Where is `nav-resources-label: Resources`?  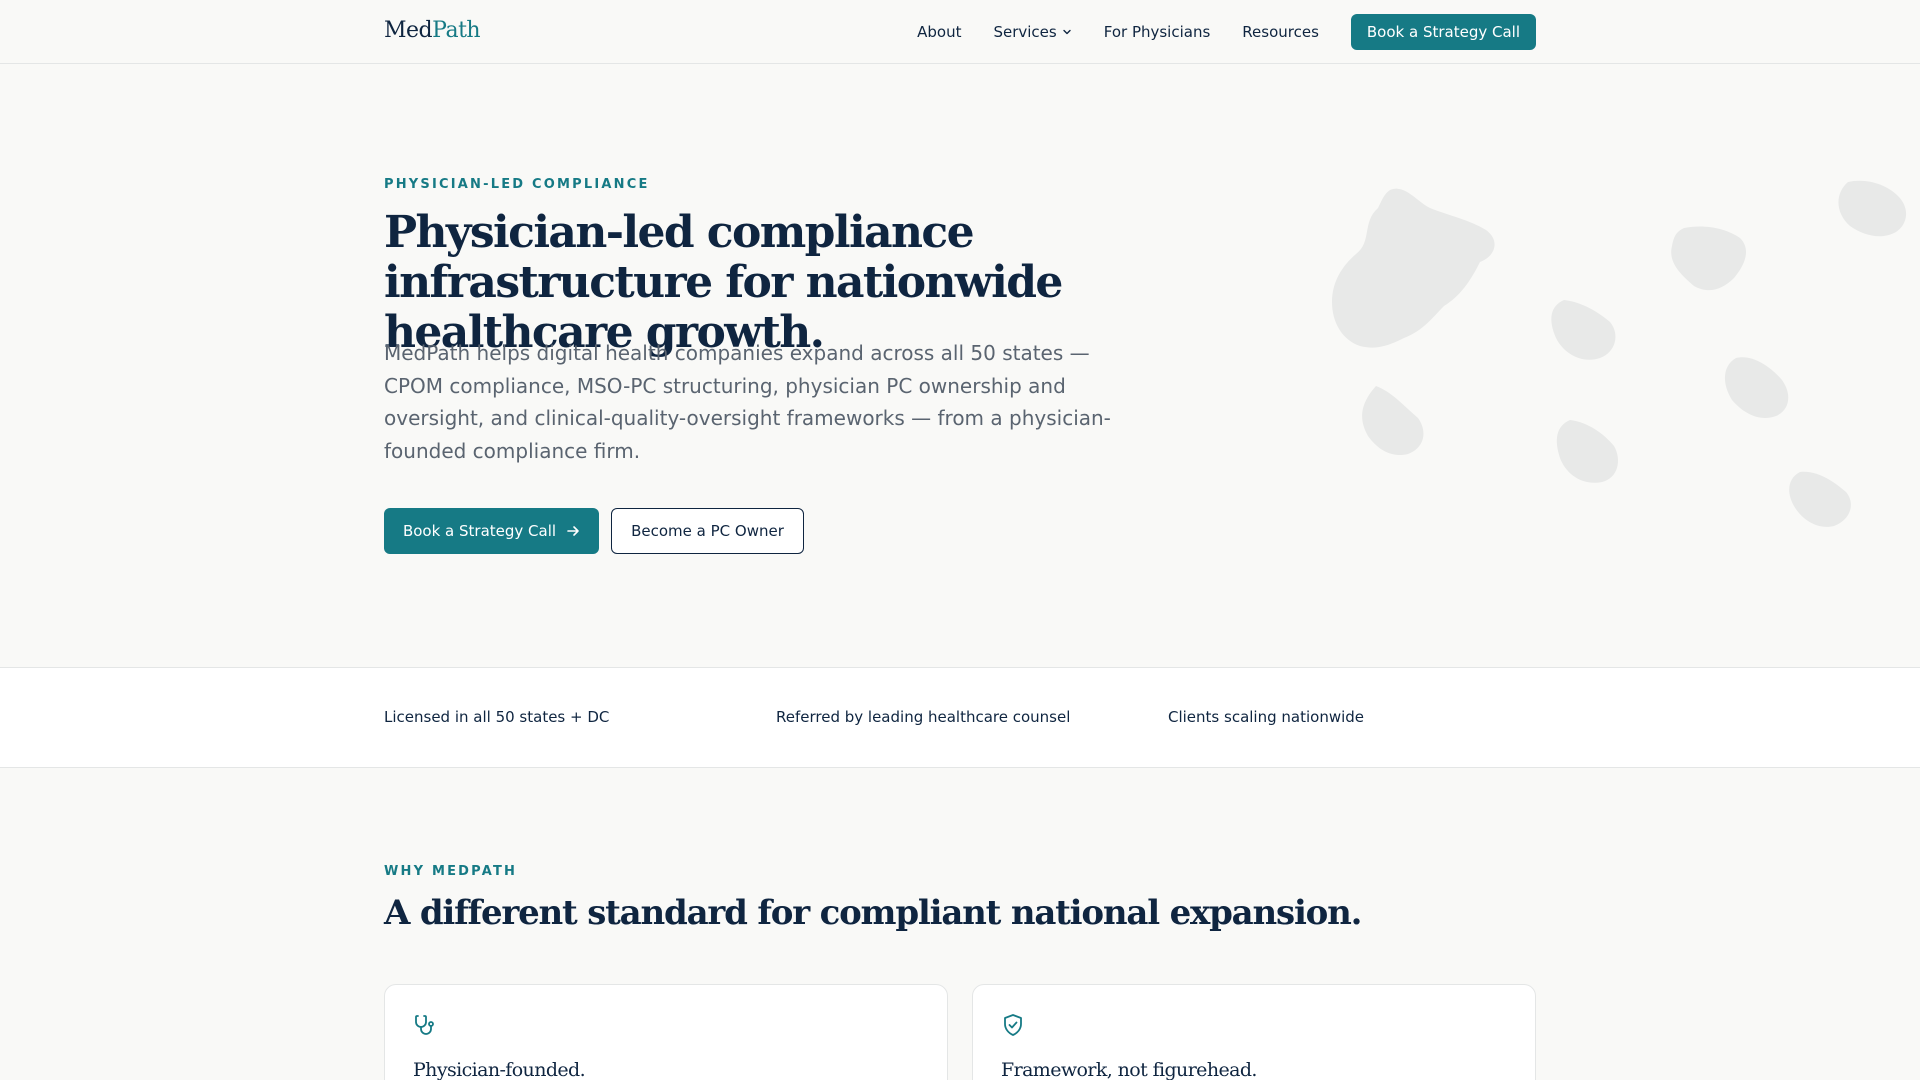
nav-resources-label: Resources is located at coordinates (1280, 32).